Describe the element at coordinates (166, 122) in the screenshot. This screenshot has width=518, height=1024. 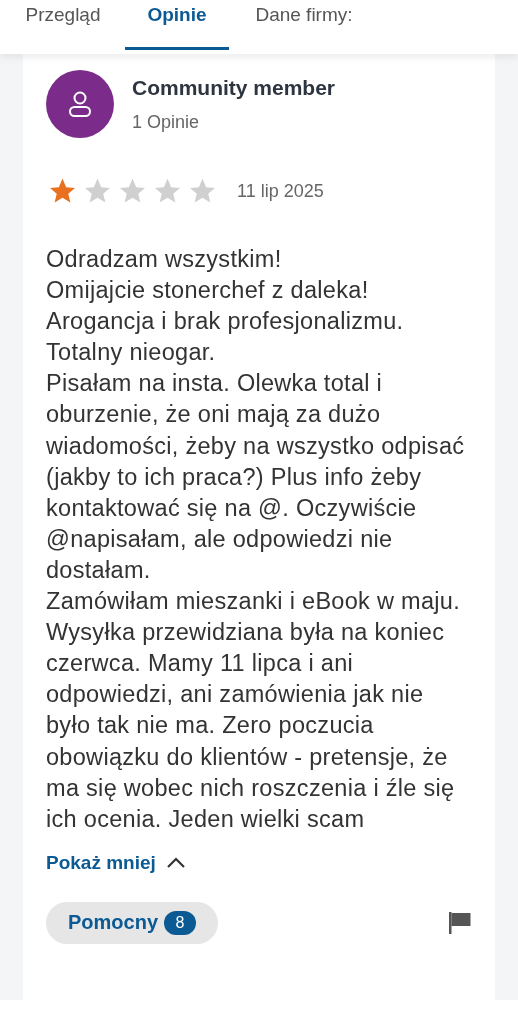
I see `review-count: 1 Opinie` at that location.